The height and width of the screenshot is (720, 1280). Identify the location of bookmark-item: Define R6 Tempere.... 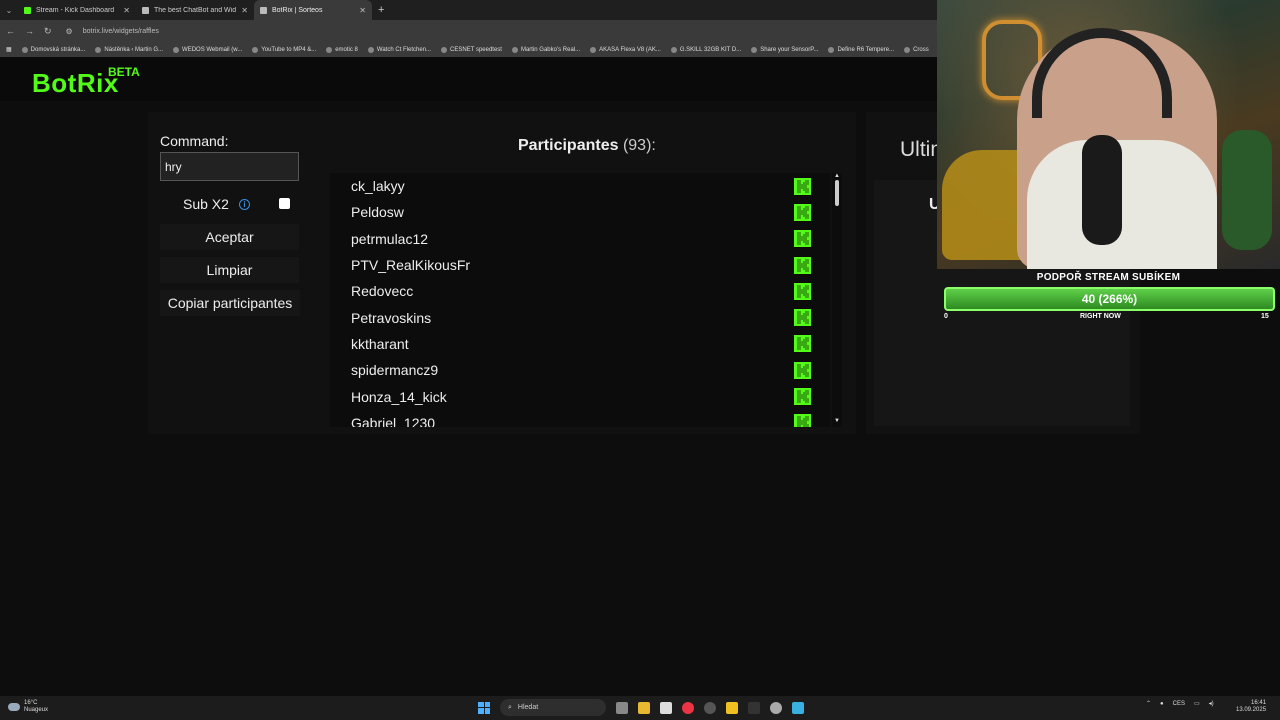
(861, 49).